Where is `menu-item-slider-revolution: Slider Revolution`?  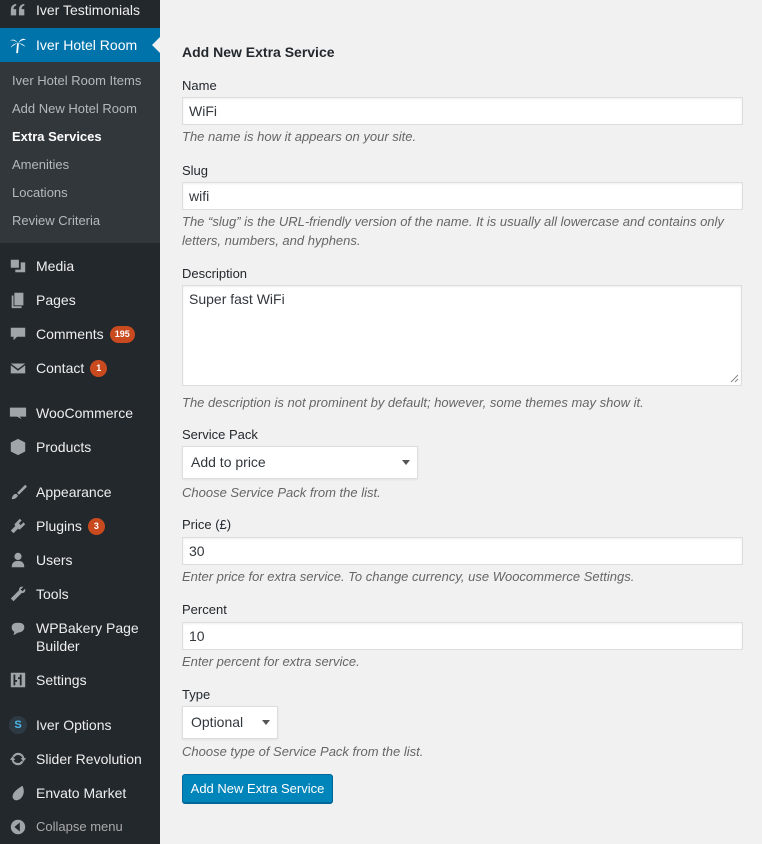
menu-item-slider-revolution: Slider Revolution is located at coordinates (80, 759).